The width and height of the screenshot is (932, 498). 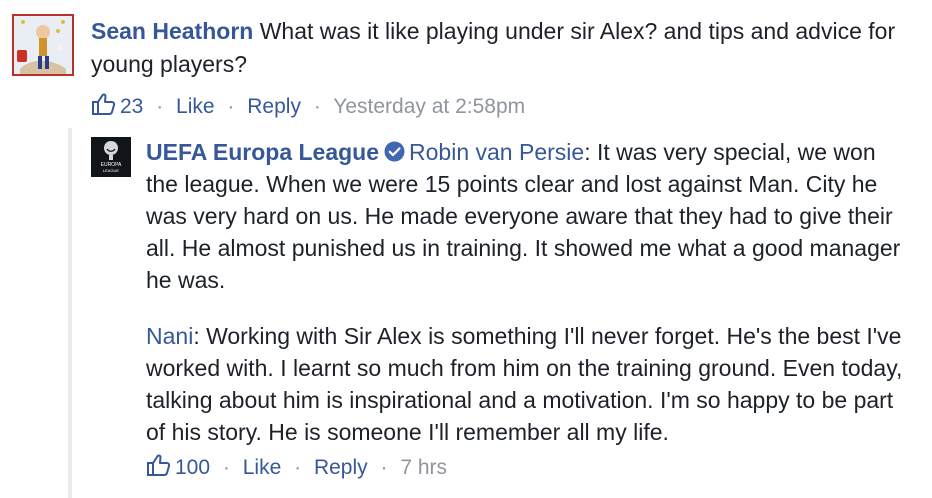 What do you see at coordinates (423, 467) in the screenshot?
I see `reply-timestamp: 7 hrs` at bounding box center [423, 467].